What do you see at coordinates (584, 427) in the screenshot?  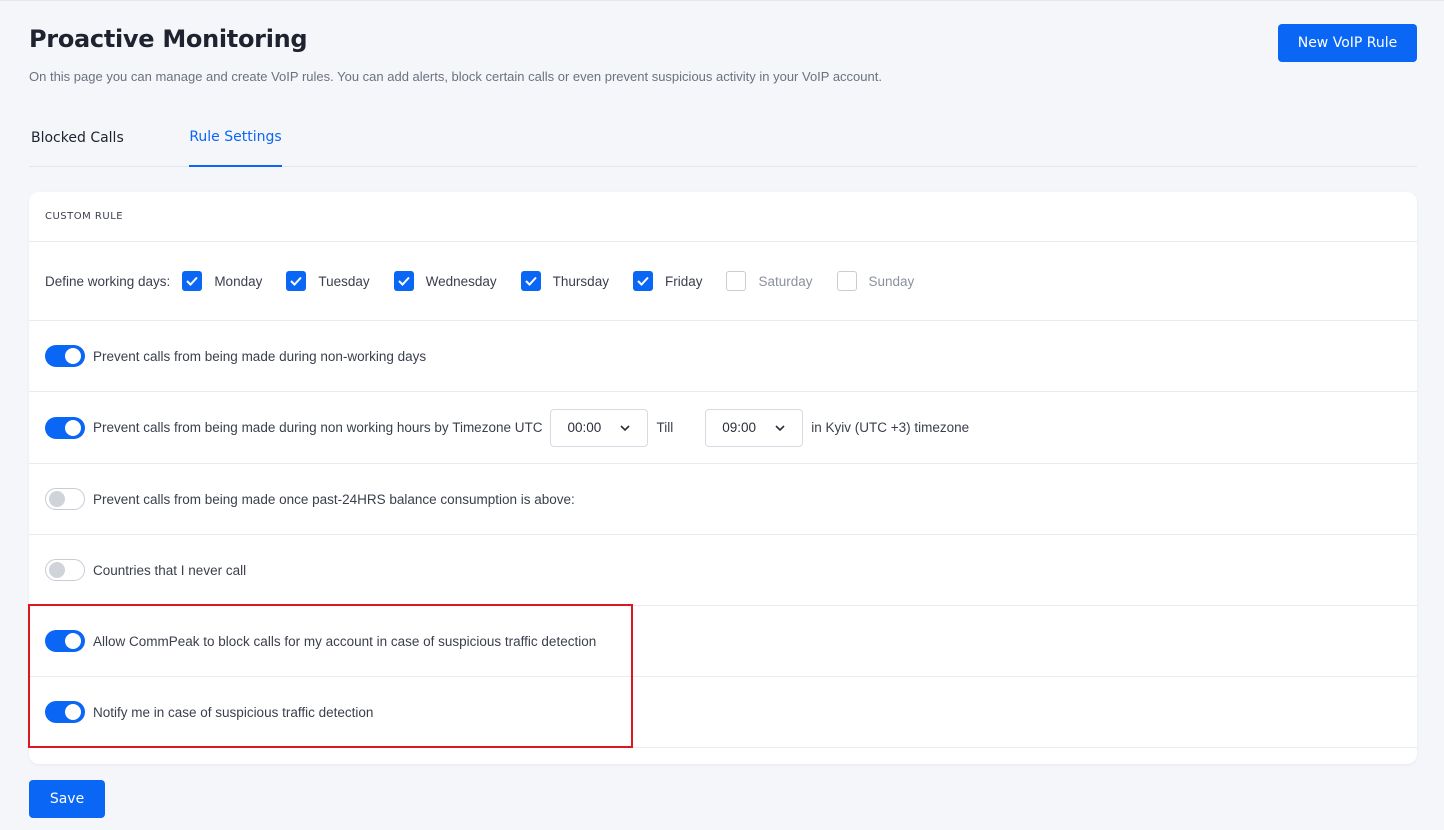 I see `start-time-value: 00:00` at bounding box center [584, 427].